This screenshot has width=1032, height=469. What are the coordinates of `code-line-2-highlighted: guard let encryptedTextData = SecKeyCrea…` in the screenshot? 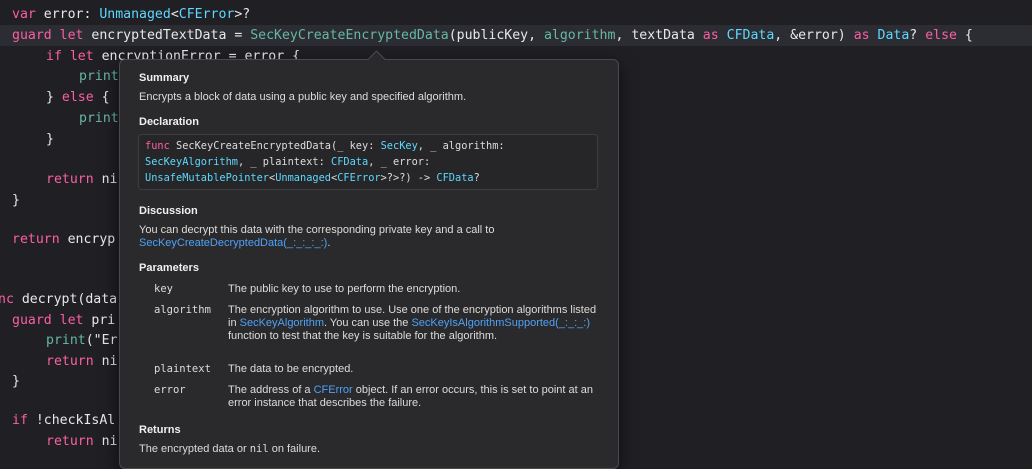 It's located at (516, 35).